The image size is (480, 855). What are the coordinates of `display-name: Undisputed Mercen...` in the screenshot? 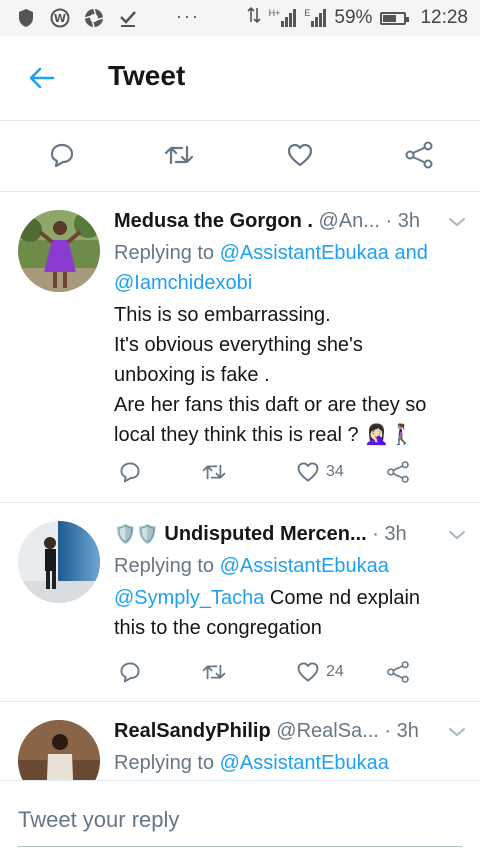 It's located at (265, 534).